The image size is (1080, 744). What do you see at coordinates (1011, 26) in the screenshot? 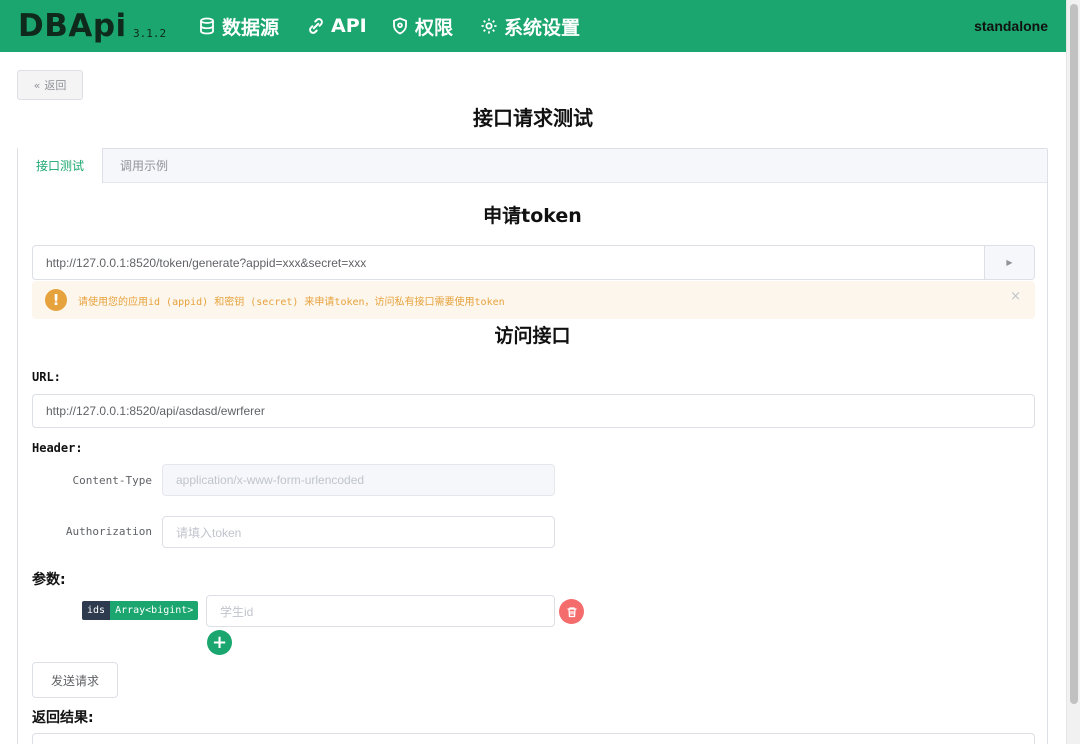
I see `user-name: standalone` at bounding box center [1011, 26].